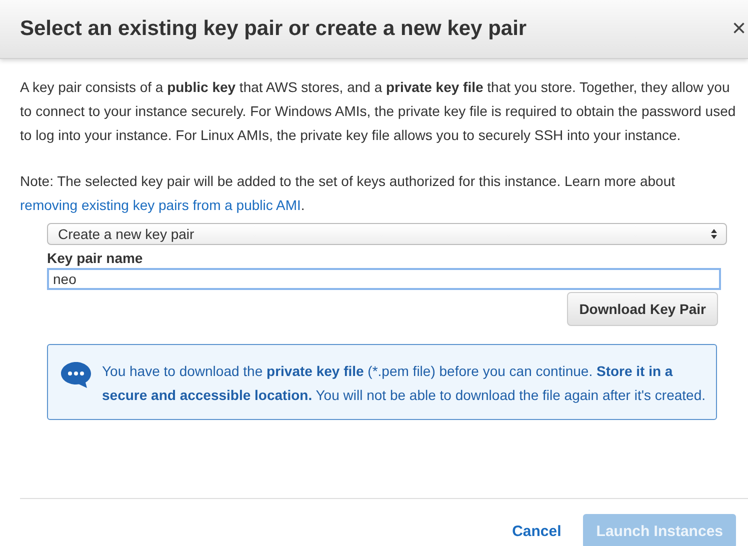  Describe the element at coordinates (739, 29) in the screenshot. I see `close-button: ×` at that location.